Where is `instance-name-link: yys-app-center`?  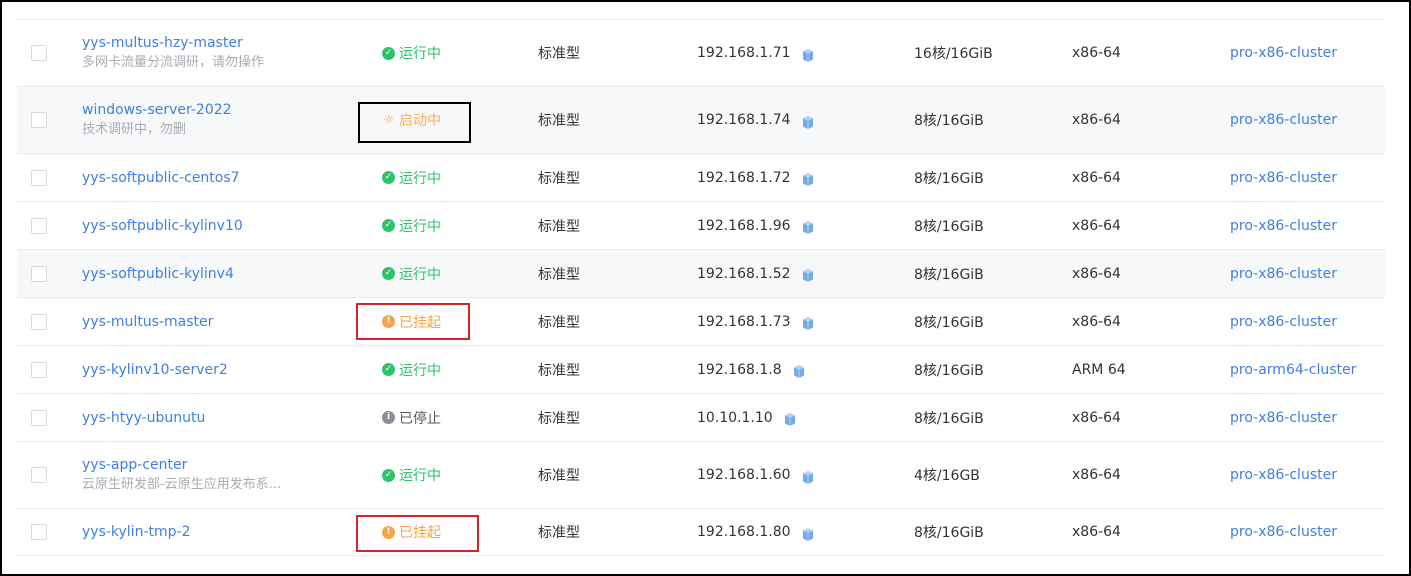 instance-name-link: yys-app-center is located at coordinates (134, 465).